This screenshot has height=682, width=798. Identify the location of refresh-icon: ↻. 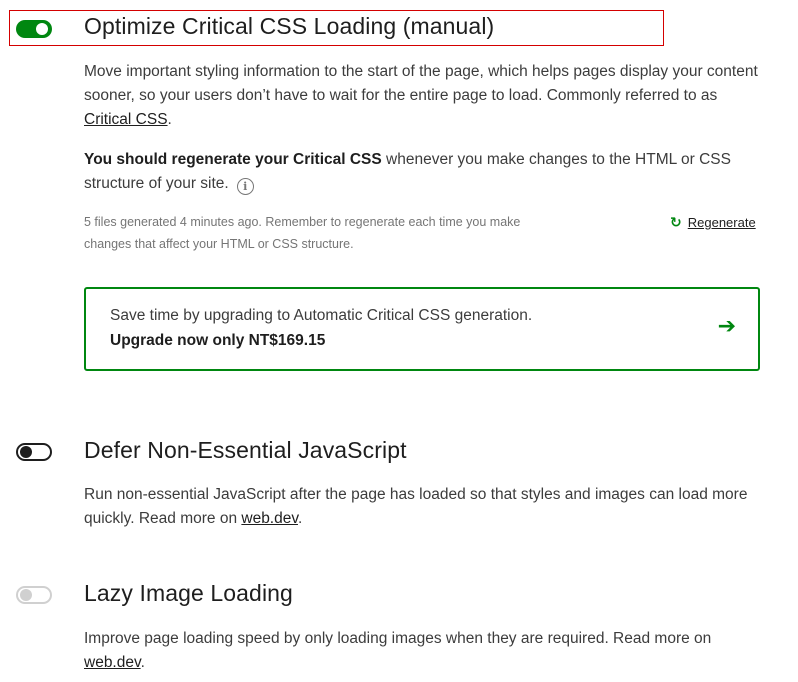
(676, 222).